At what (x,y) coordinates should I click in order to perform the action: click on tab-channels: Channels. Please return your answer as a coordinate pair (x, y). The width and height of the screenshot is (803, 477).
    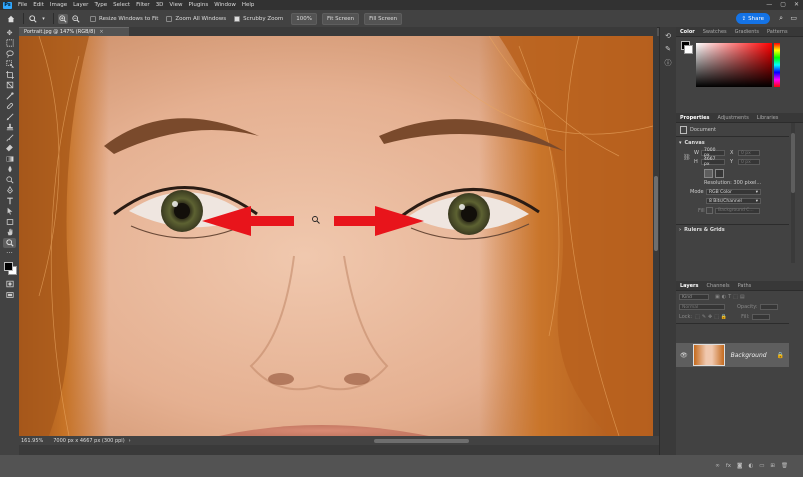
    Looking at the image, I should click on (718, 286).